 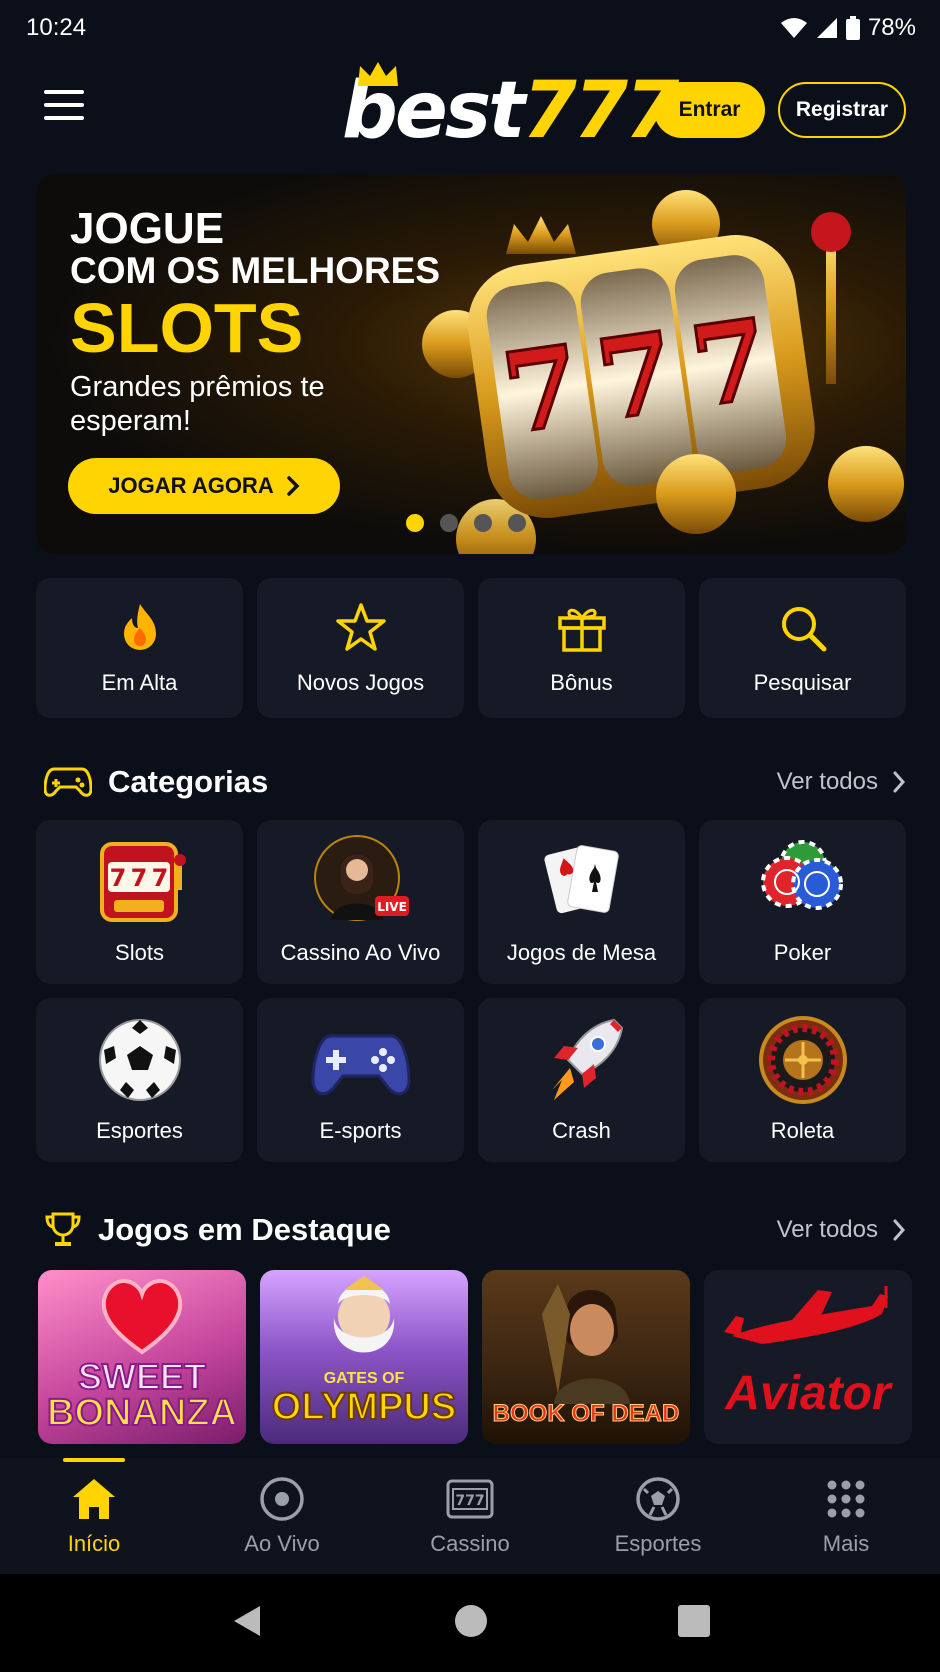 I want to click on quick-action-label: Em Alta, so click(x=139, y=682).